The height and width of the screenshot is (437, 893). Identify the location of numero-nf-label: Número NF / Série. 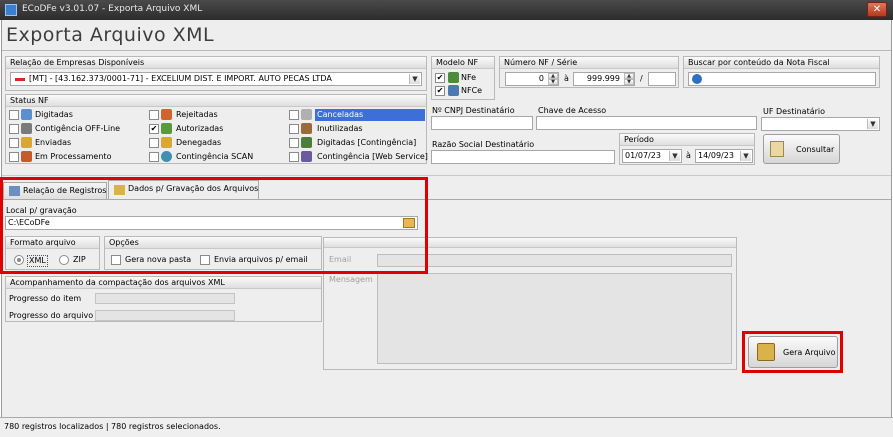
(589, 63).